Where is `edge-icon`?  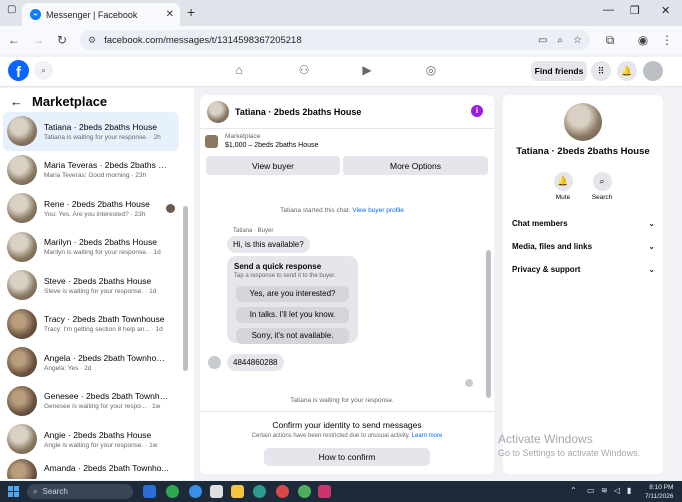
edge-icon is located at coordinates (259, 491).